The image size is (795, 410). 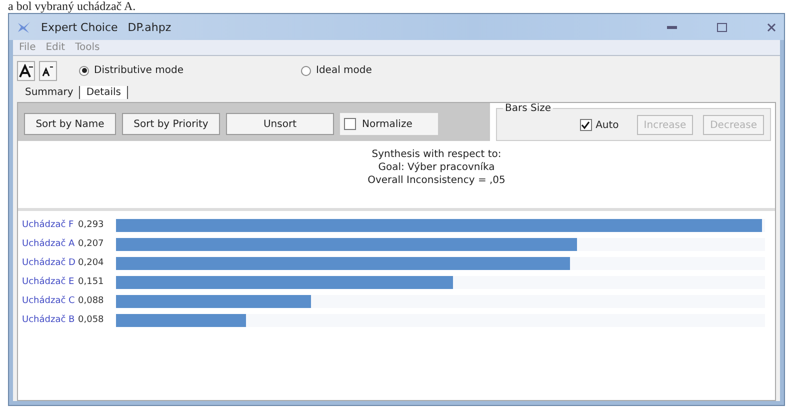 What do you see at coordinates (437, 180) in the screenshot?
I see `synthesis-text: Overall Inconsistency = ,05` at bounding box center [437, 180].